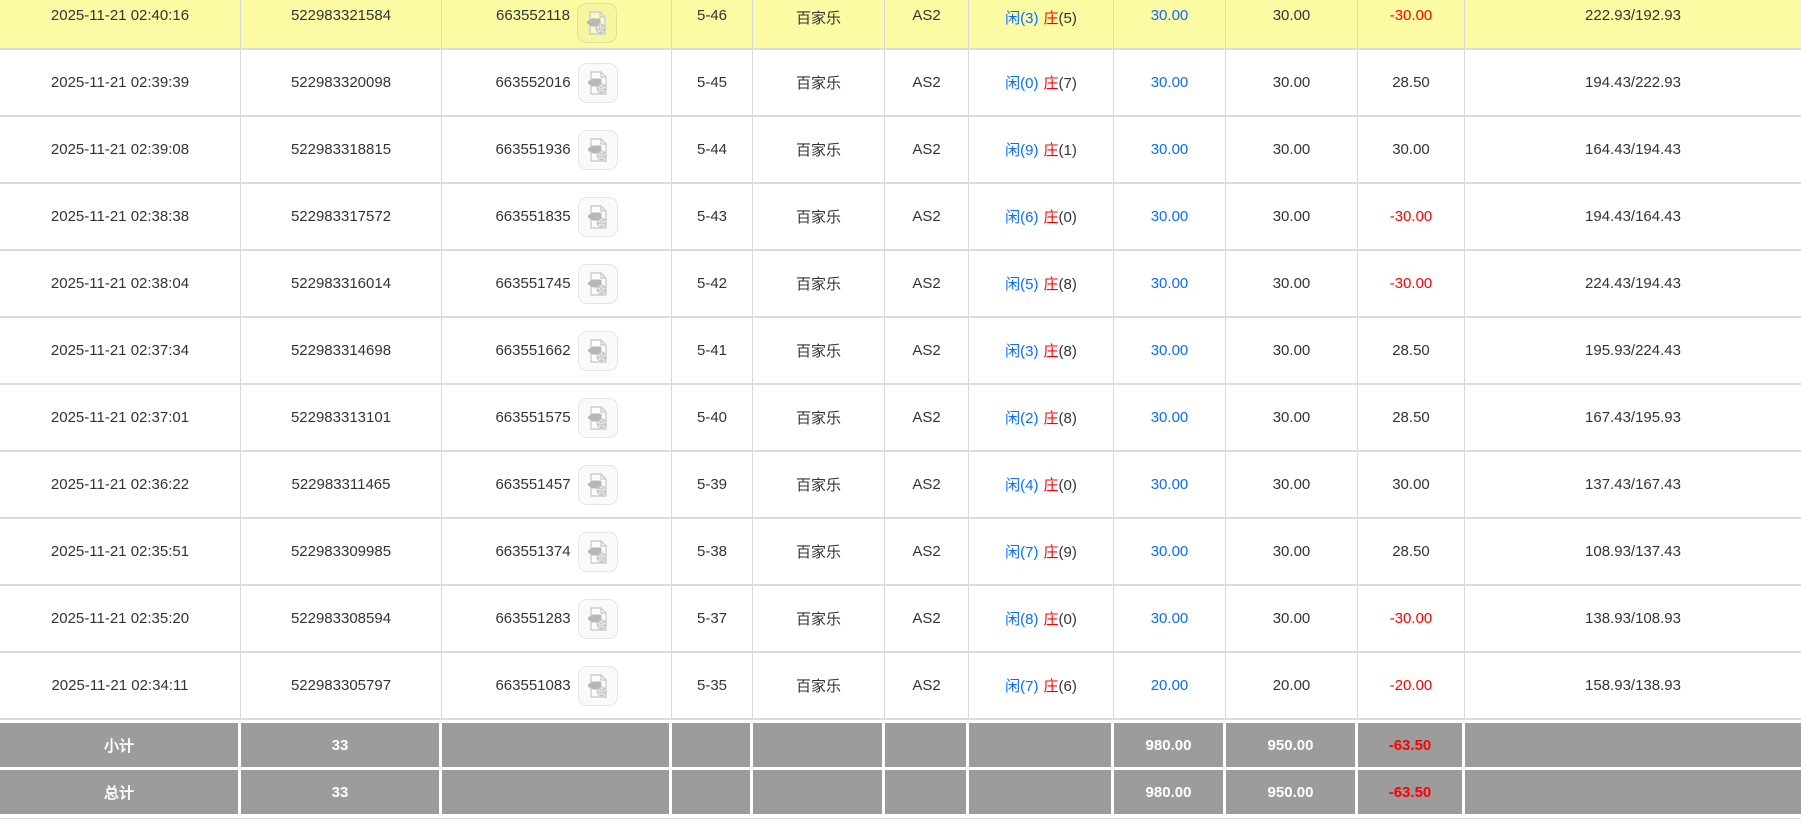 The image size is (1801, 819). What do you see at coordinates (1041, 552) in the screenshot?
I see `result-cell: 闲(7) 庄(9)` at bounding box center [1041, 552].